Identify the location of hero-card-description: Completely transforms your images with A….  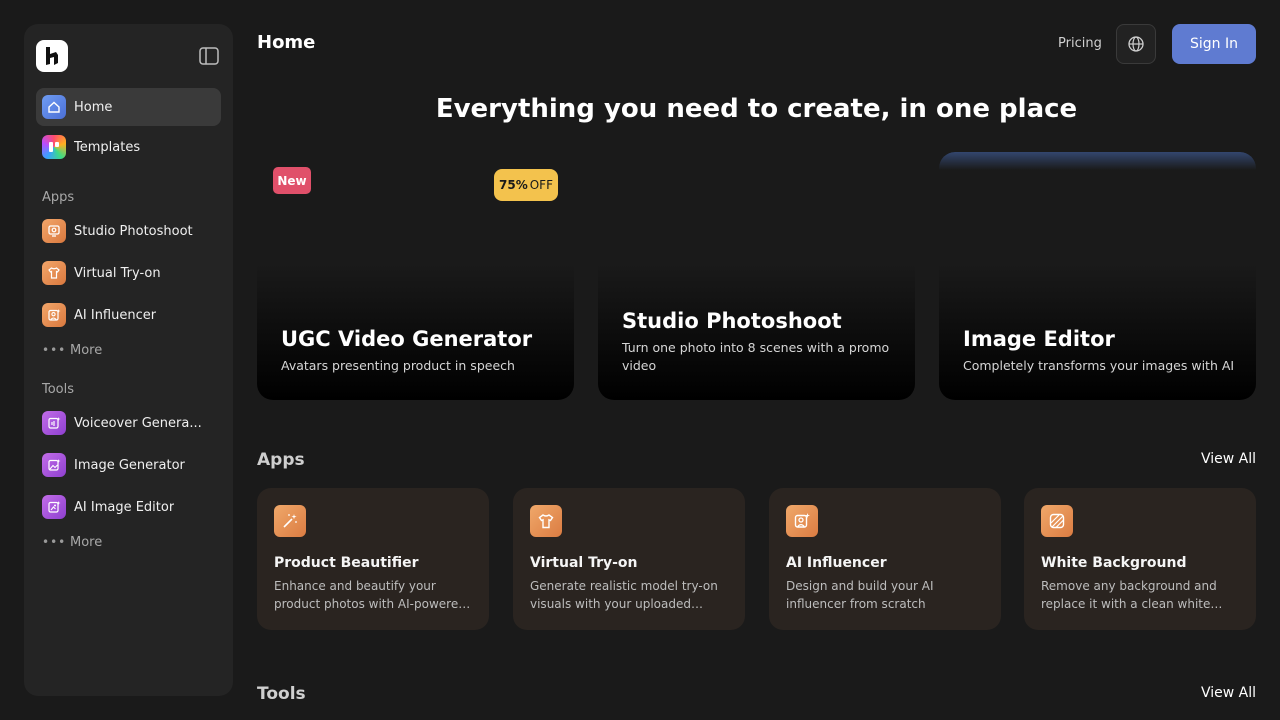
(1099, 365).